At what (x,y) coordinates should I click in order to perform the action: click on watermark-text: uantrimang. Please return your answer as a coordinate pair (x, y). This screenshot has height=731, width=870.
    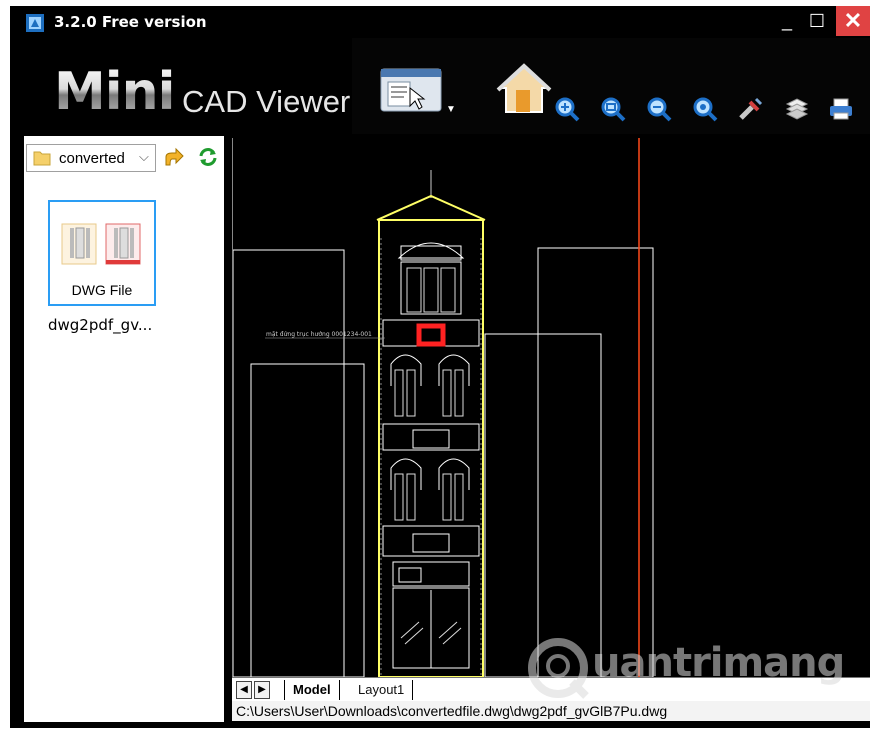
    Looking at the image, I should click on (718, 663).